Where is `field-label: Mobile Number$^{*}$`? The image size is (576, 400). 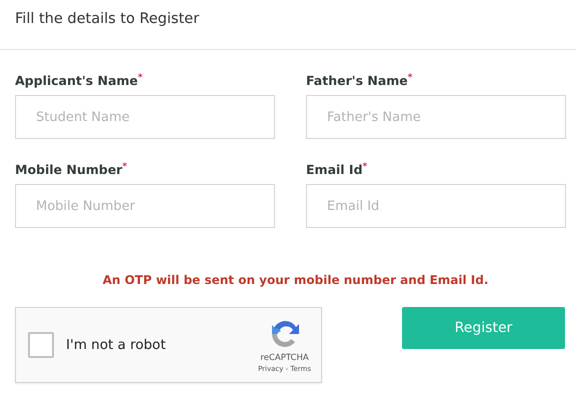 field-label: Mobile Number$^{*}$ is located at coordinates (71, 170).